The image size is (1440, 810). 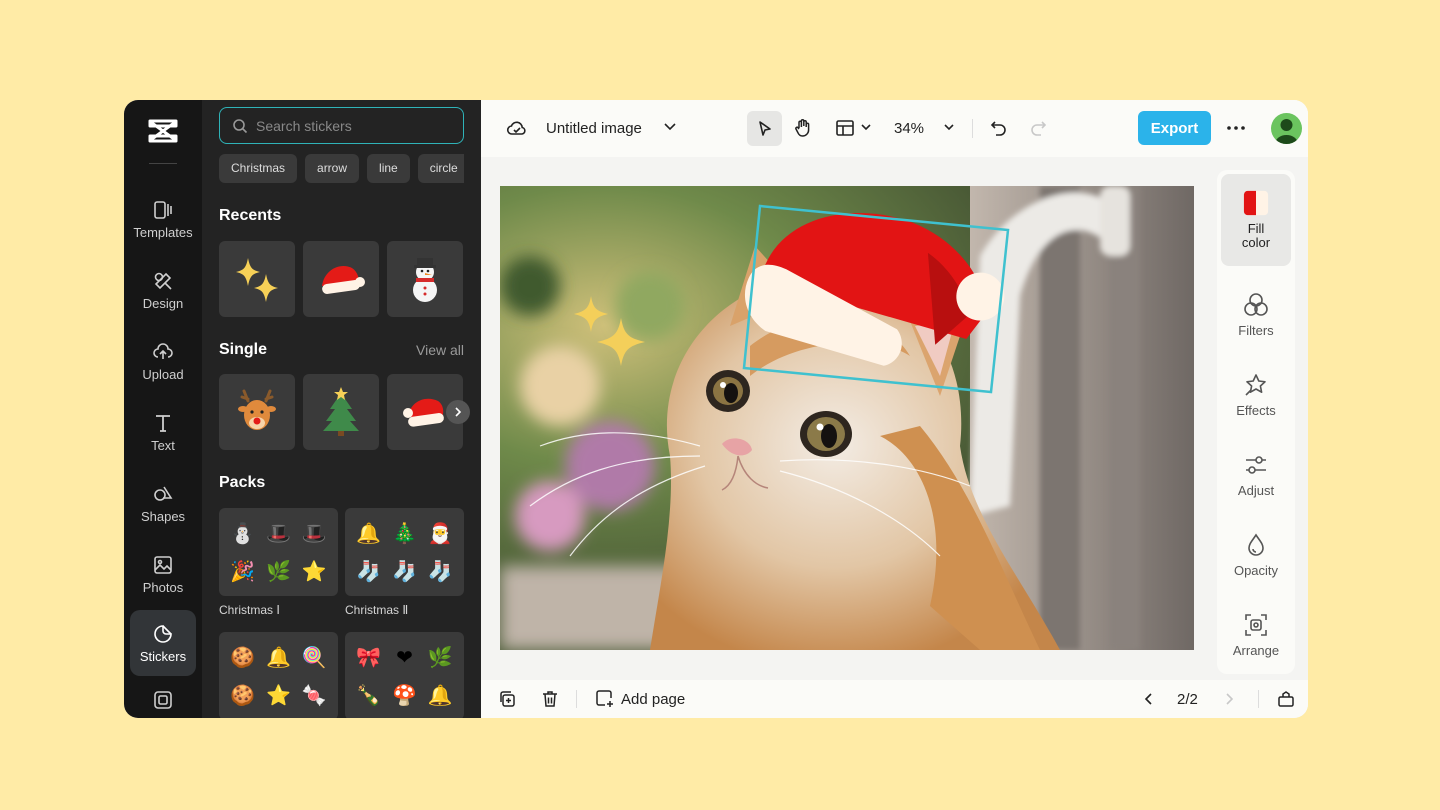 I want to click on next-page-button, so click(x=1229, y=699).